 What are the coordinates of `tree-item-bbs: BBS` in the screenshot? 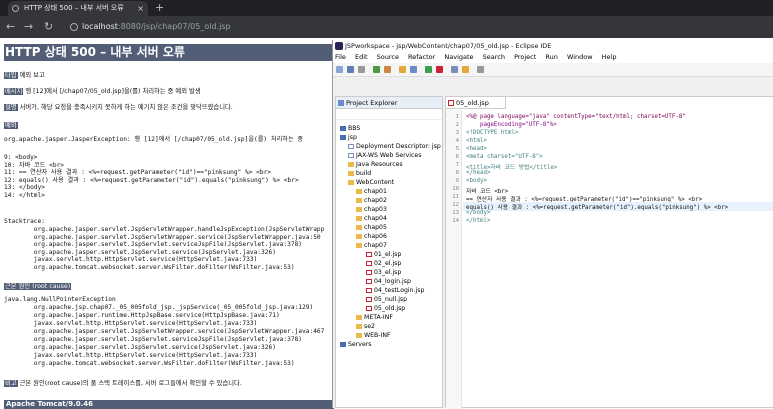 It's located at (350, 128).